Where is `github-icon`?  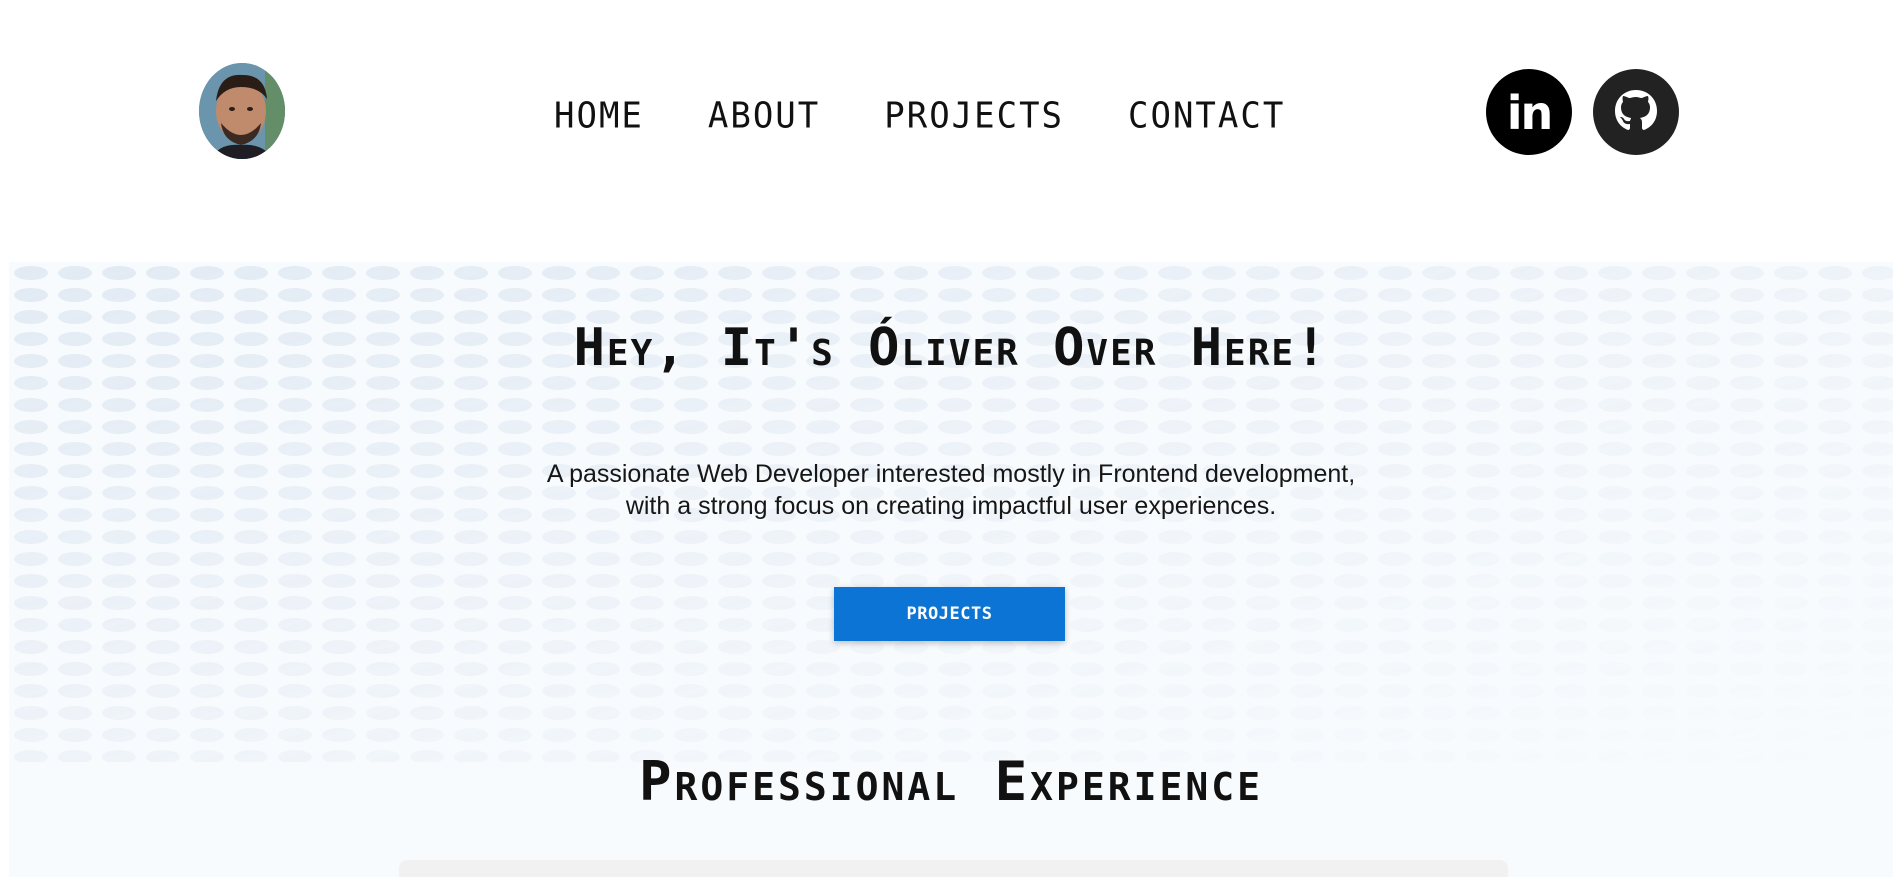 github-icon is located at coordinates (1636, 110).